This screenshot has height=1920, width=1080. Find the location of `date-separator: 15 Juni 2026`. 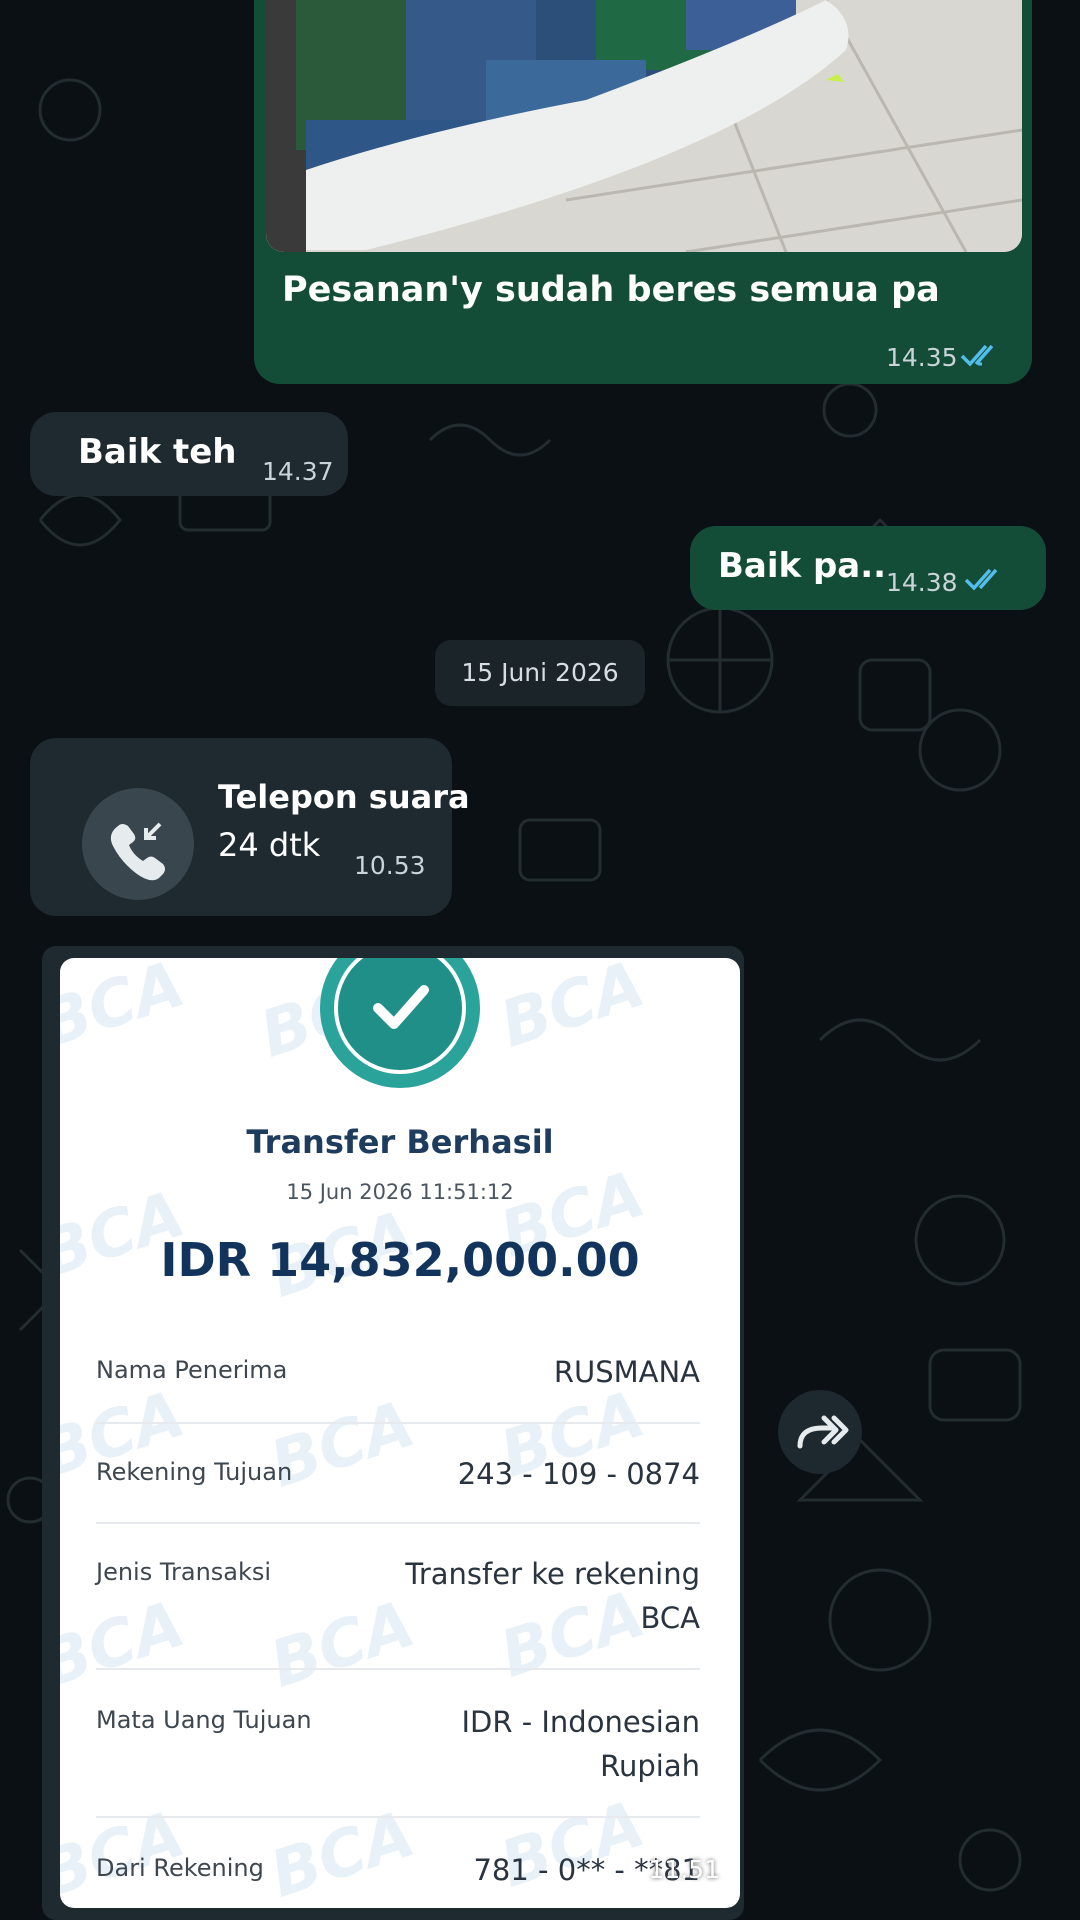

date-separator: 15 Juni 2026 is located at coordinates (540, 673).